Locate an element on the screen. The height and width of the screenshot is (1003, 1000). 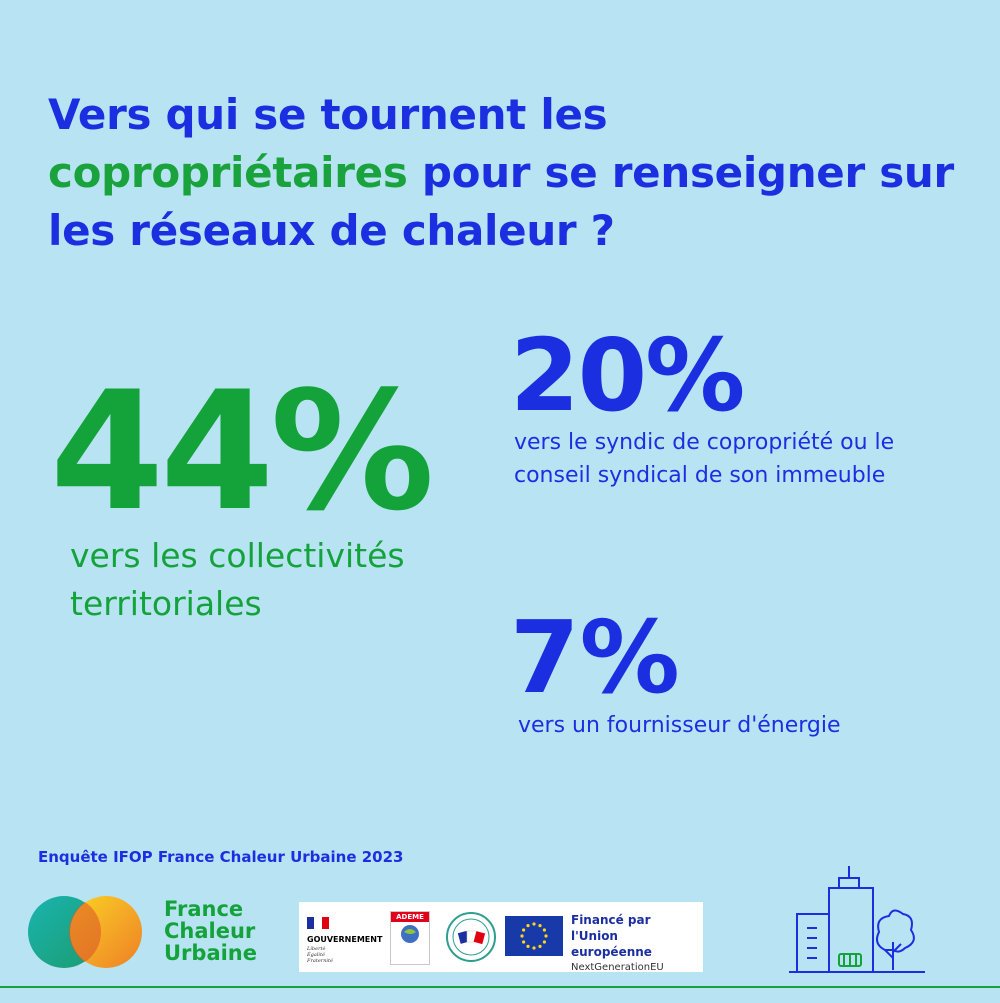
stat-44-value: 44% is located at coordinates (242, 451).